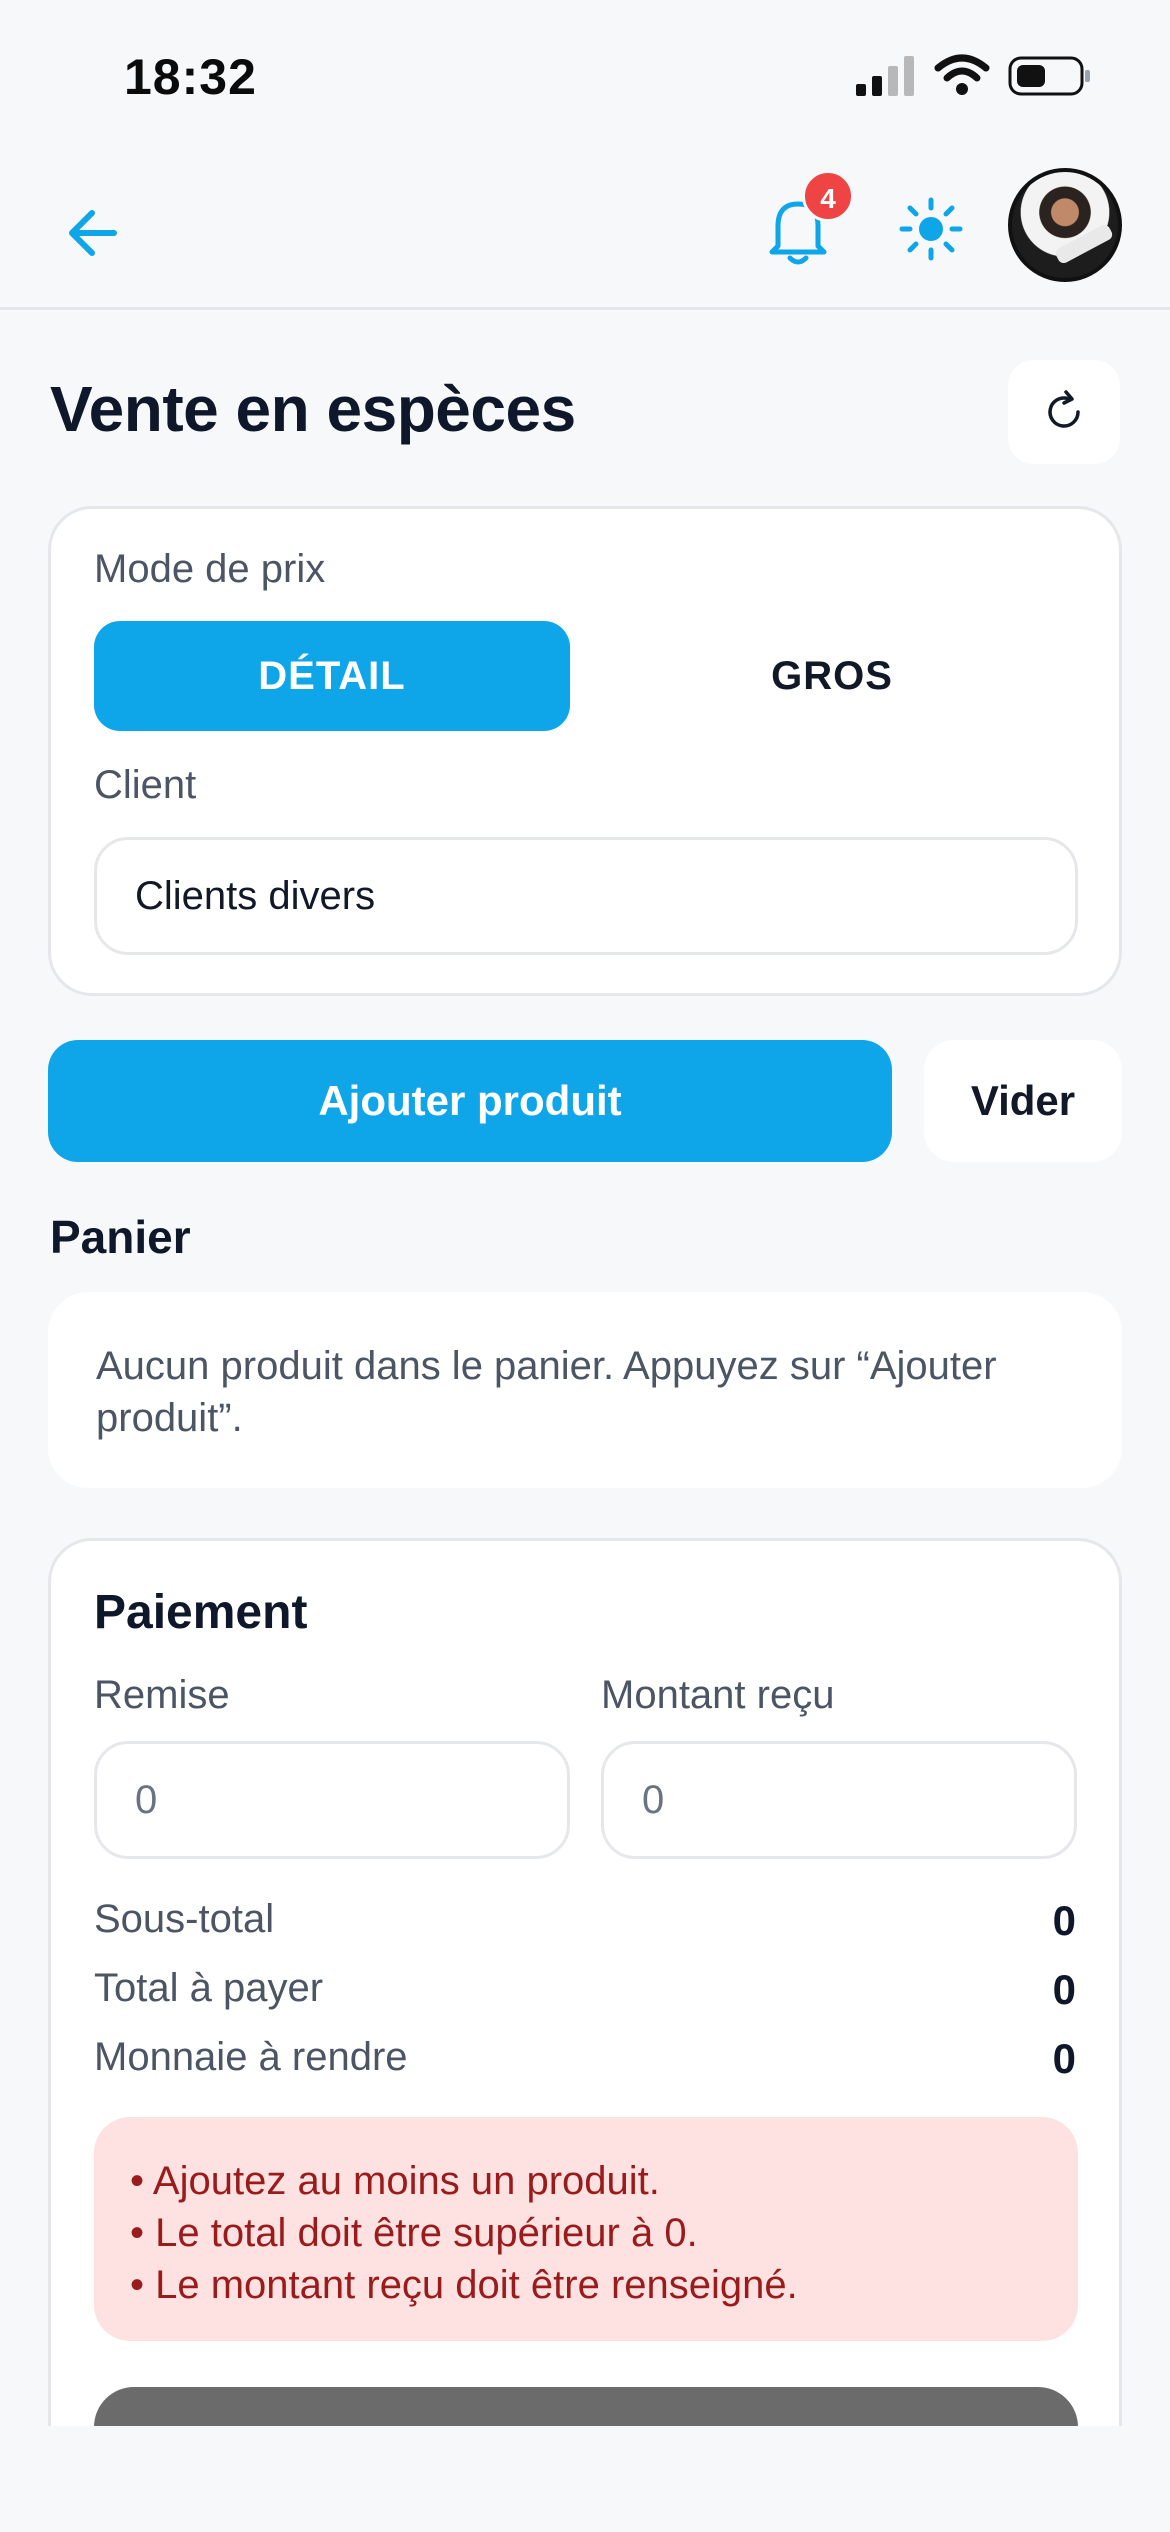  What do you see at coordinates (962, 74) in the screenshot?
I see `wifi-icon` at bounding box center [962, 74].